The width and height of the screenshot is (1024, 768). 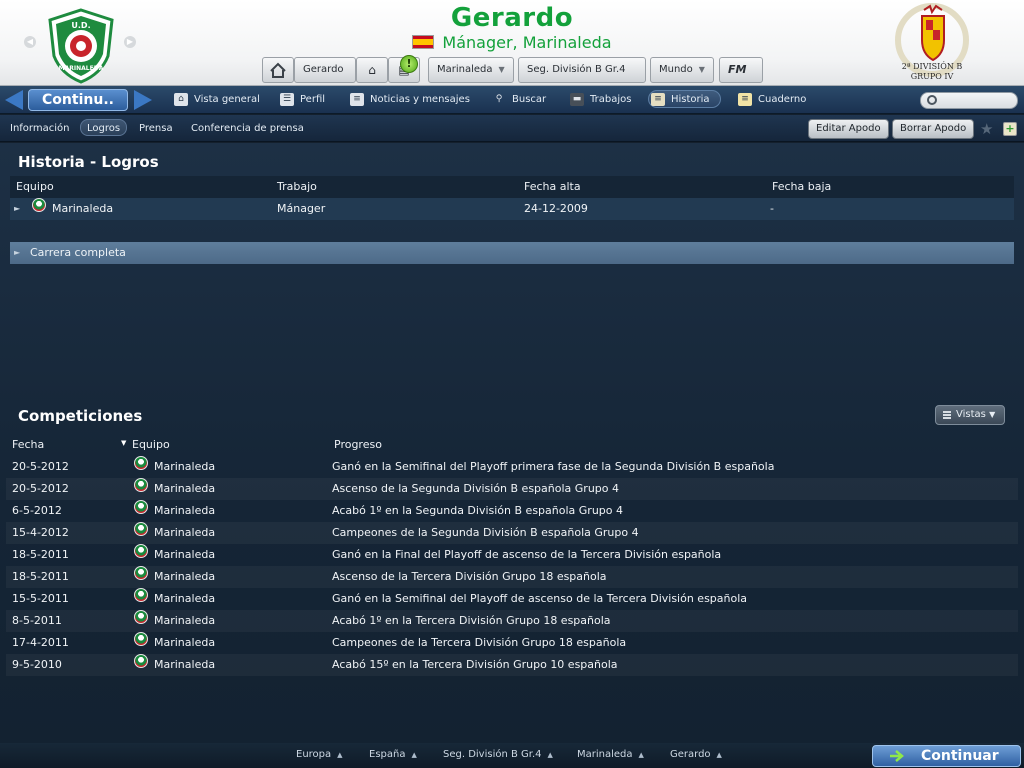 I want to click on delete-nickname-button: Borrar Apodo, so click(x=933, y=129).